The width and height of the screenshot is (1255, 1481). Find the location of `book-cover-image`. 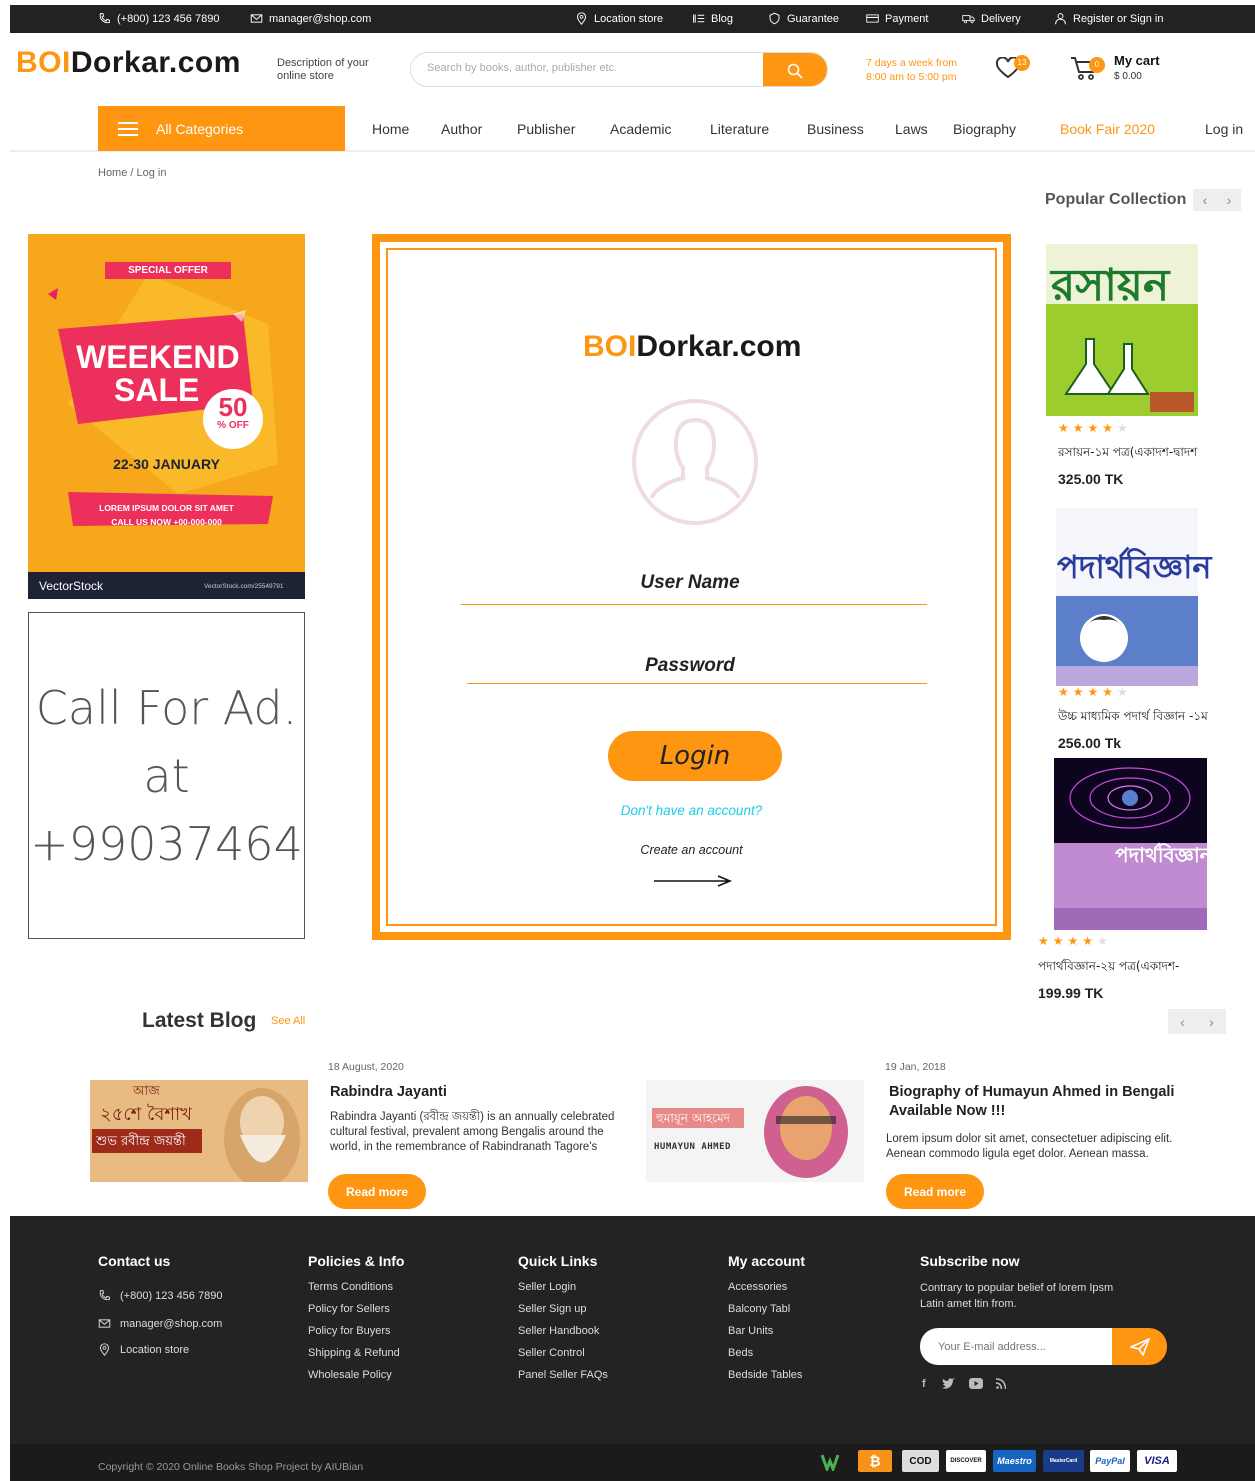

book-cover-image is located at coordinates (1127, 597).